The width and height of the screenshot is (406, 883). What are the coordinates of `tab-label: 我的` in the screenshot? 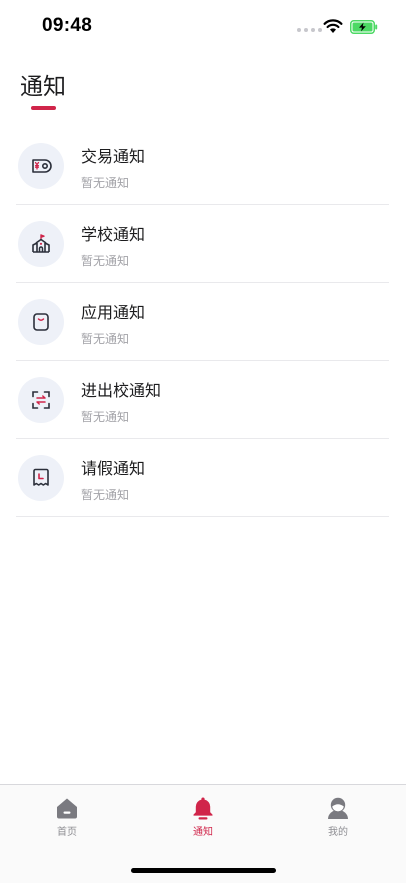 It's located at (338, 832).